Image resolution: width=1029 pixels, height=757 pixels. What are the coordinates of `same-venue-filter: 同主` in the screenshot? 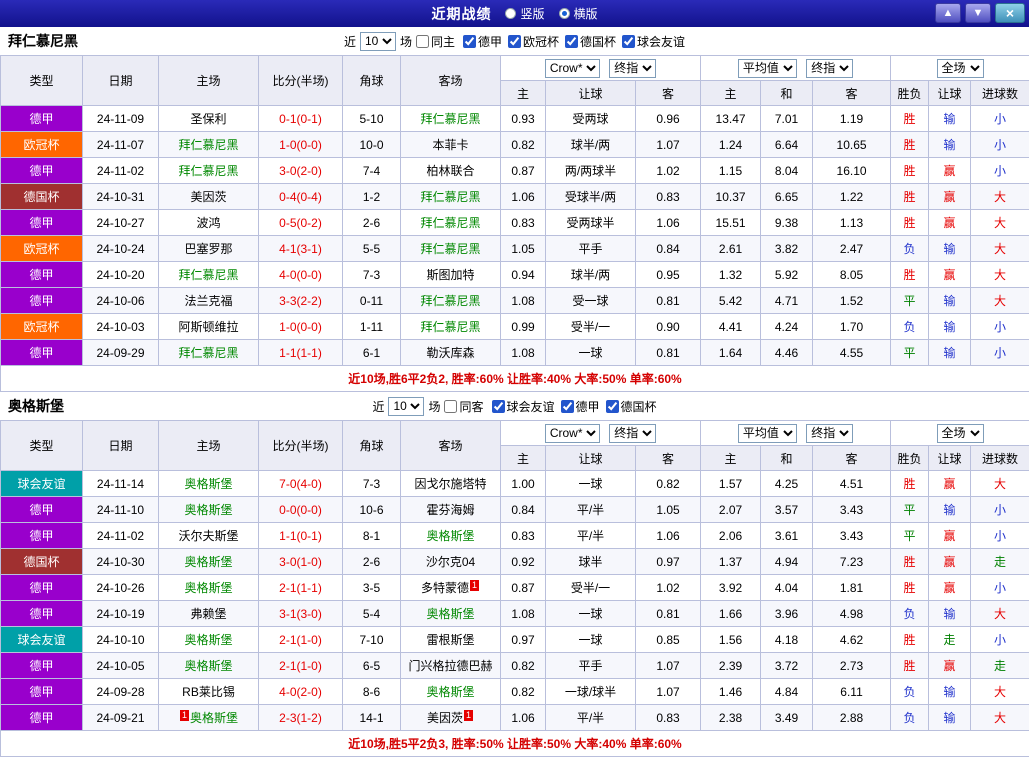 It's located at (435, 41).